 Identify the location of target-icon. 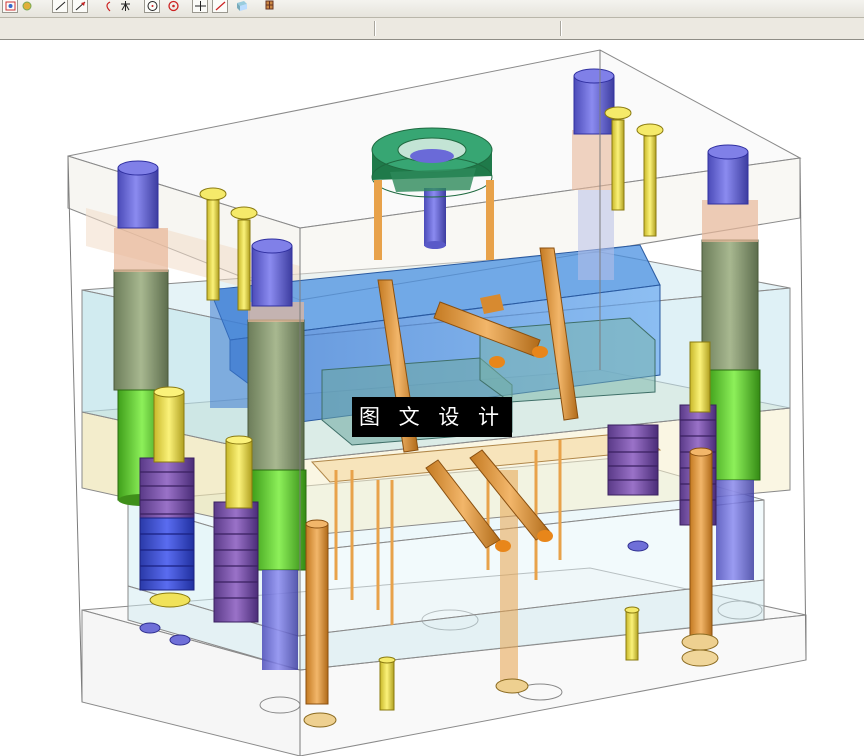
(174, 6).